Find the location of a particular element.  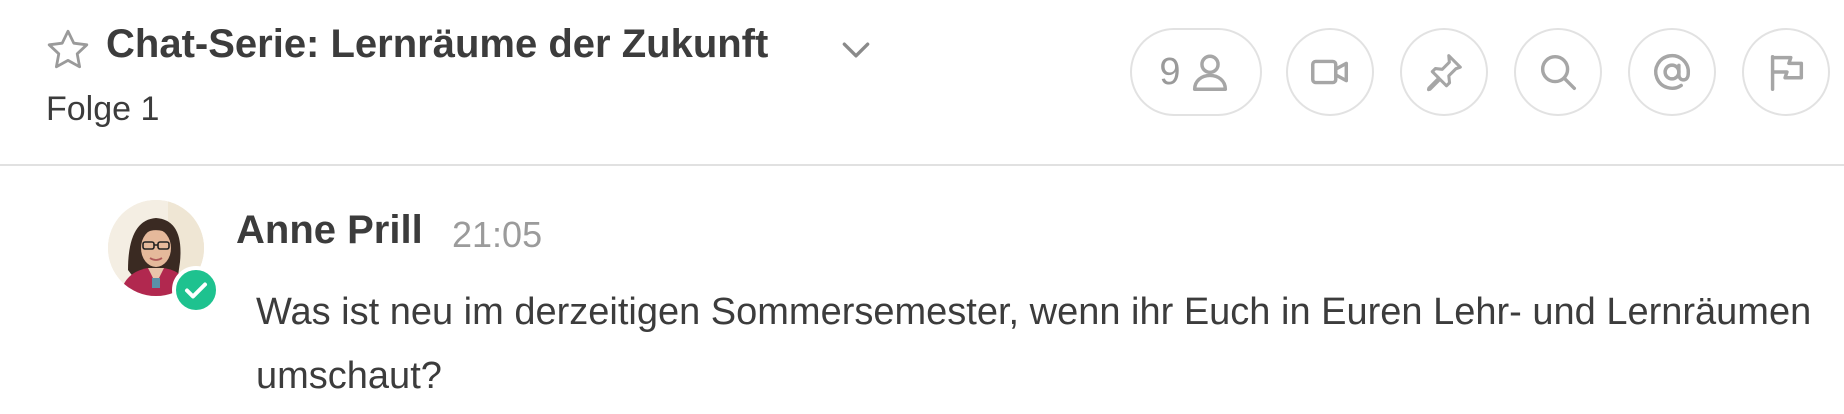

channel-title: Chat-Serie: Lernräume der Zukunft is located at coordinates (437, 44).